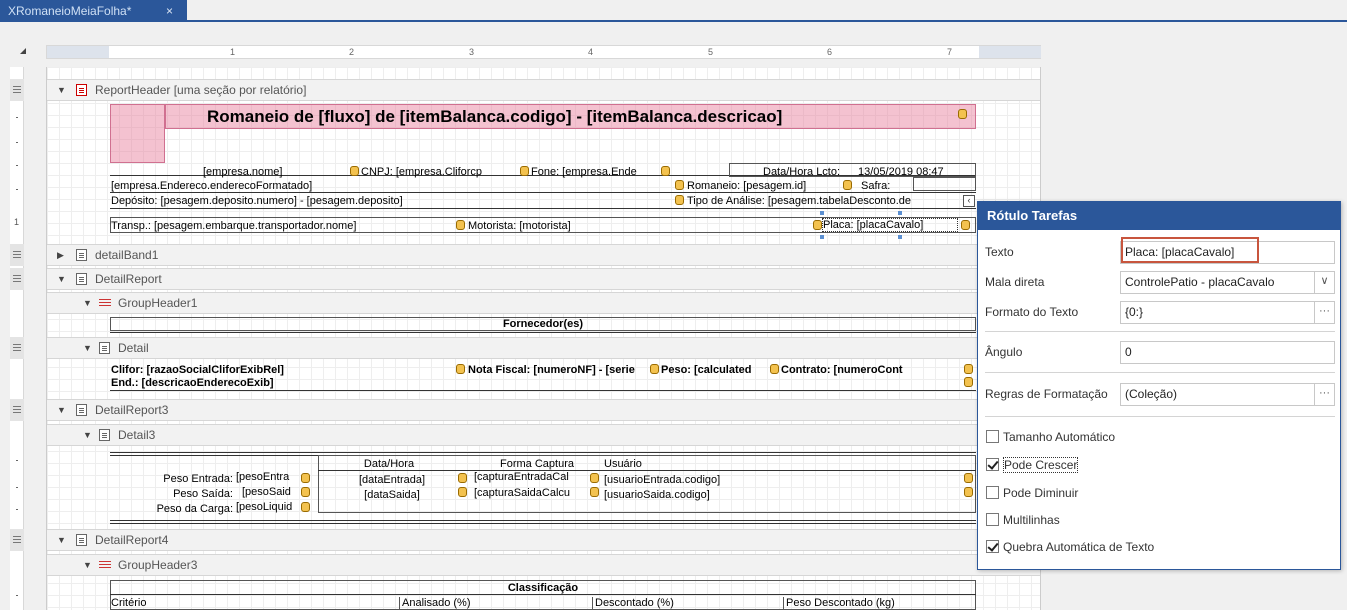  I want to click on band-detail: ▼ Detail, so click(543, 348).